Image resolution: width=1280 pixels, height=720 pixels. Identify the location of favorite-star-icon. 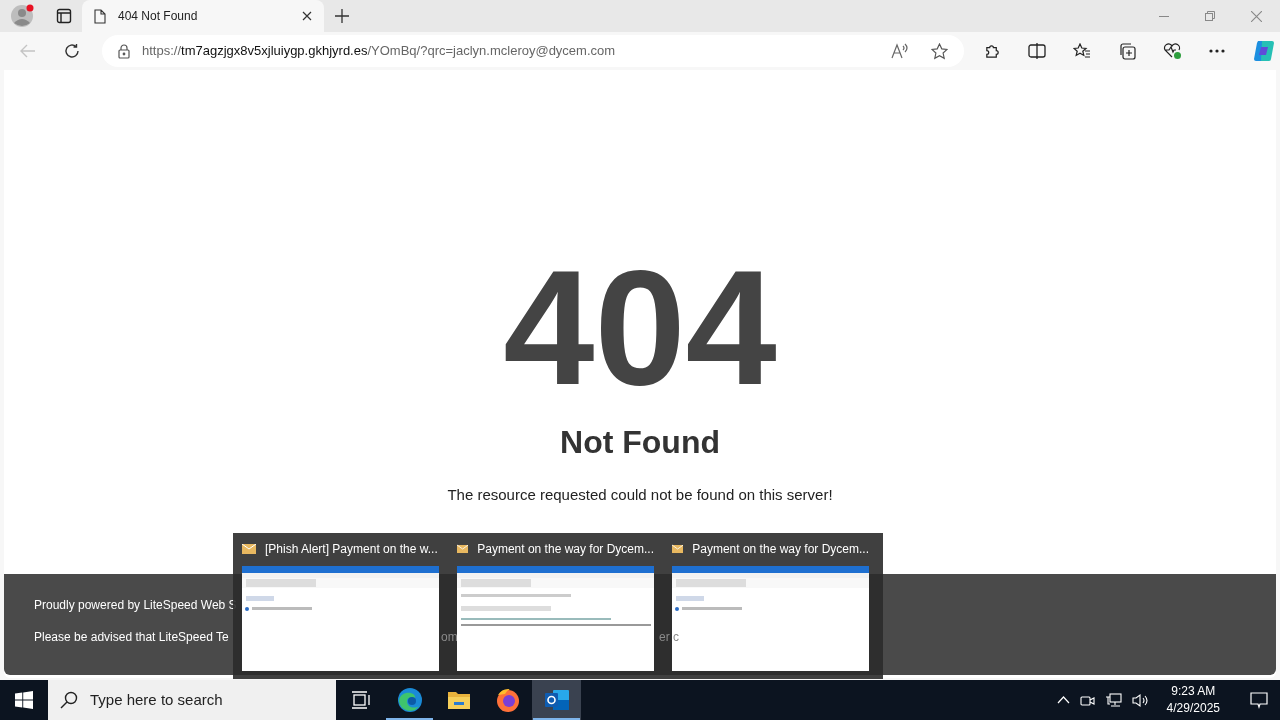
(939, 51).